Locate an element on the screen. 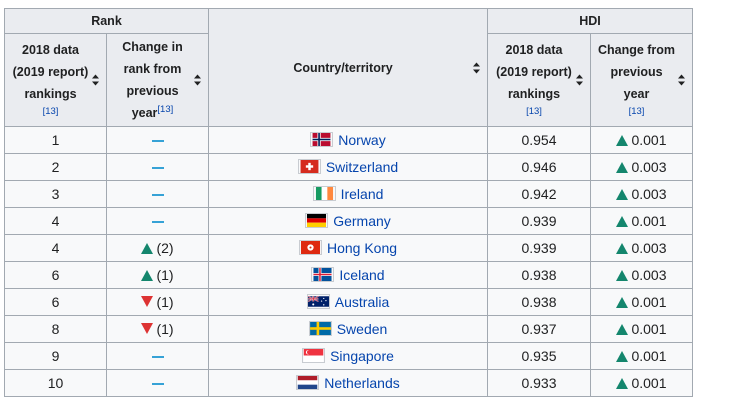 This screenshot has height=401, width=740. hdi-group-label: HDI is located at coordinates (590, 21).